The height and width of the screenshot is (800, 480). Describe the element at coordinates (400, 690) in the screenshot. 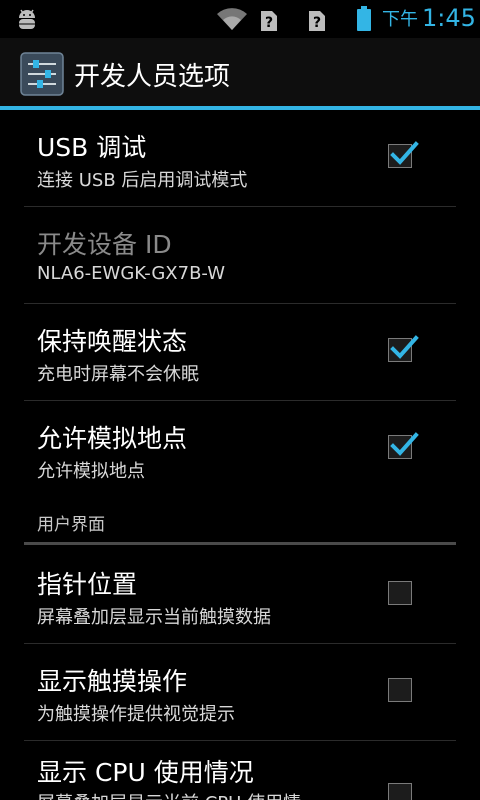

I see `show-touches-checkbox` at that location.